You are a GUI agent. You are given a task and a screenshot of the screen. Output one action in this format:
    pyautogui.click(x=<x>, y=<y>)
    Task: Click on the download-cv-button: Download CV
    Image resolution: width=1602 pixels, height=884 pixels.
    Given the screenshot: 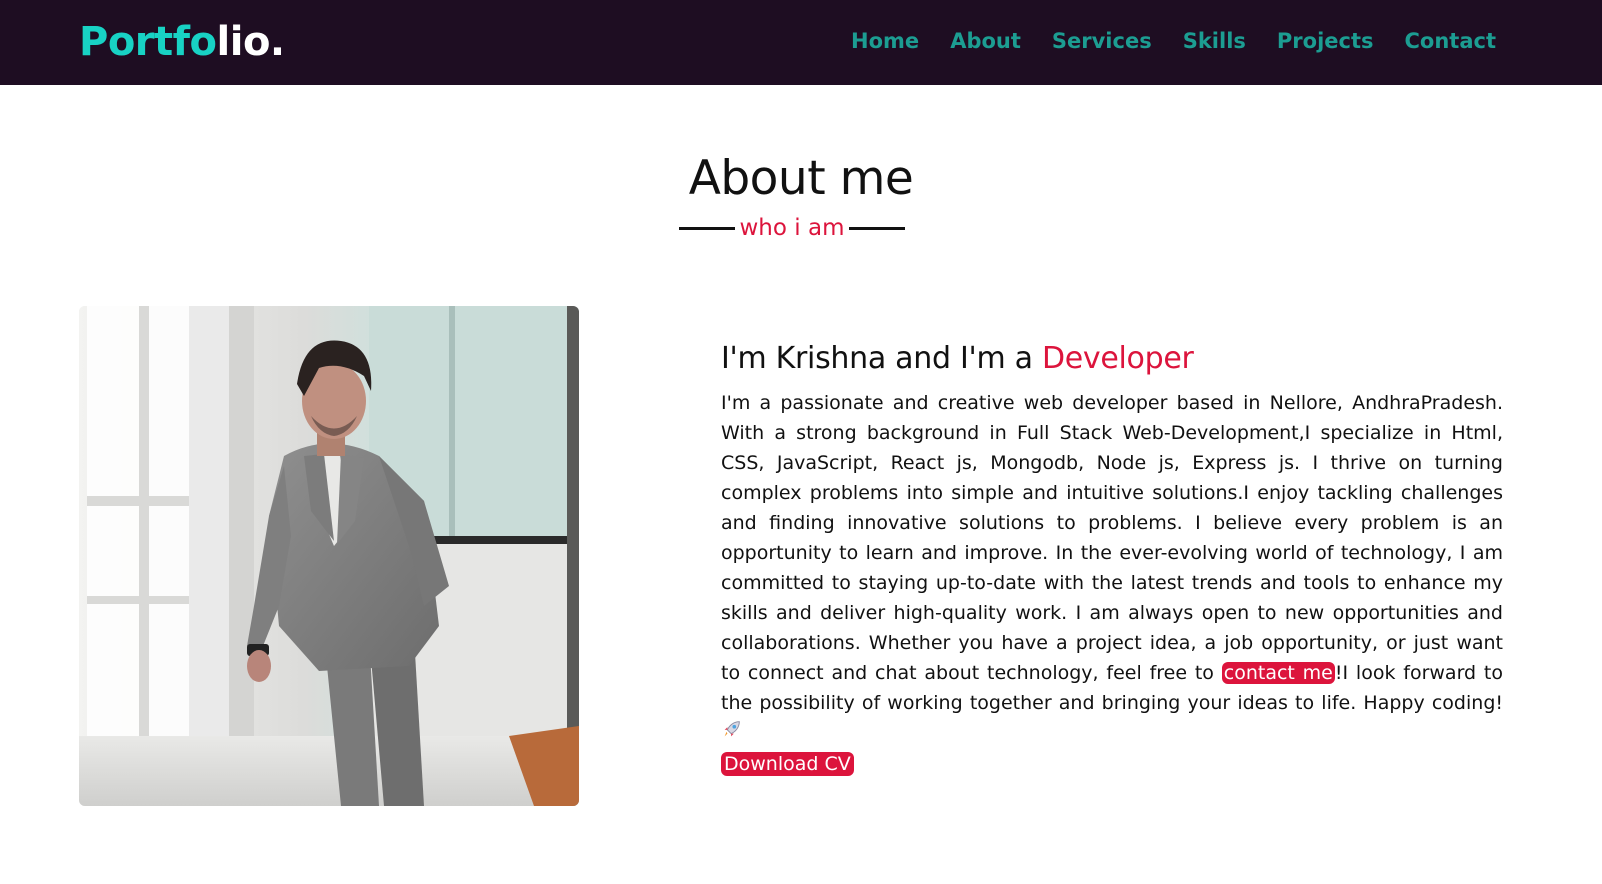 What is the action you would take?
    pyautogui.click(x=787, y=764)
    